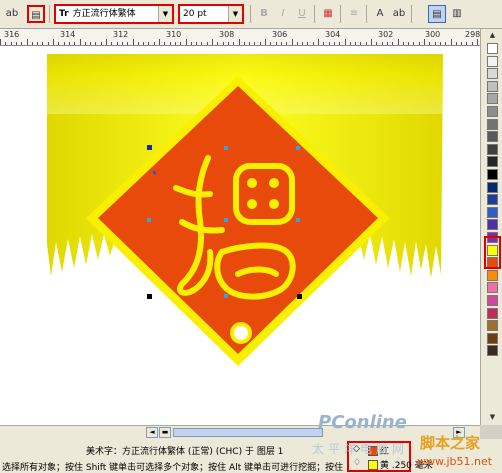 This screenshot has width=502, height=473. What do you see at coordinates (227, 34) in the screenshot?
I see `ruler-label: 308` at bounding box center [227, 34].